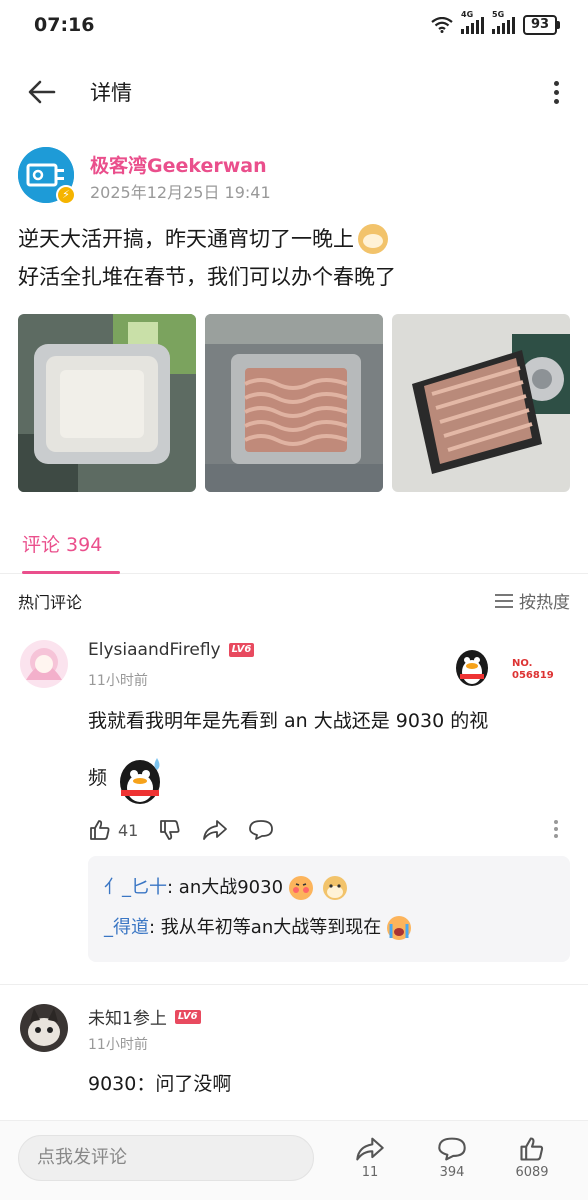  I want to click on comment-text: 我就看我明年是先看到 an 大战还是 9030 的视 频, so click(323, 756).